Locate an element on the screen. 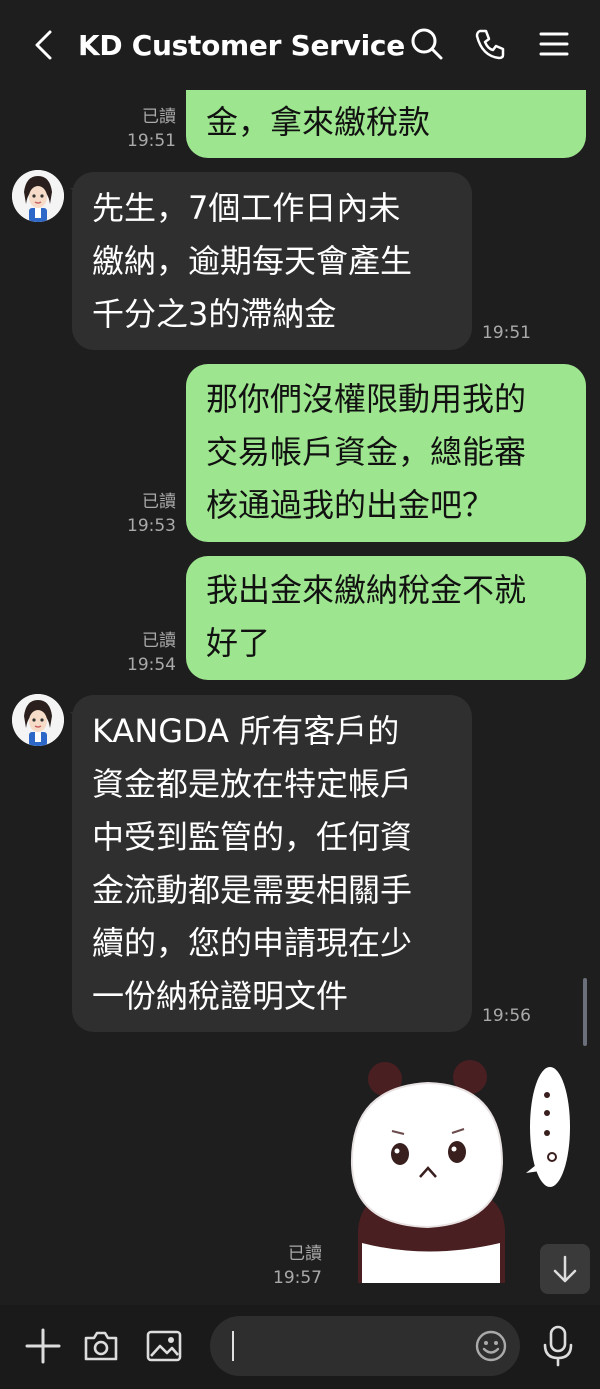 The image size is (600, 1389). menu-icon is located at coordinates (554, 44).